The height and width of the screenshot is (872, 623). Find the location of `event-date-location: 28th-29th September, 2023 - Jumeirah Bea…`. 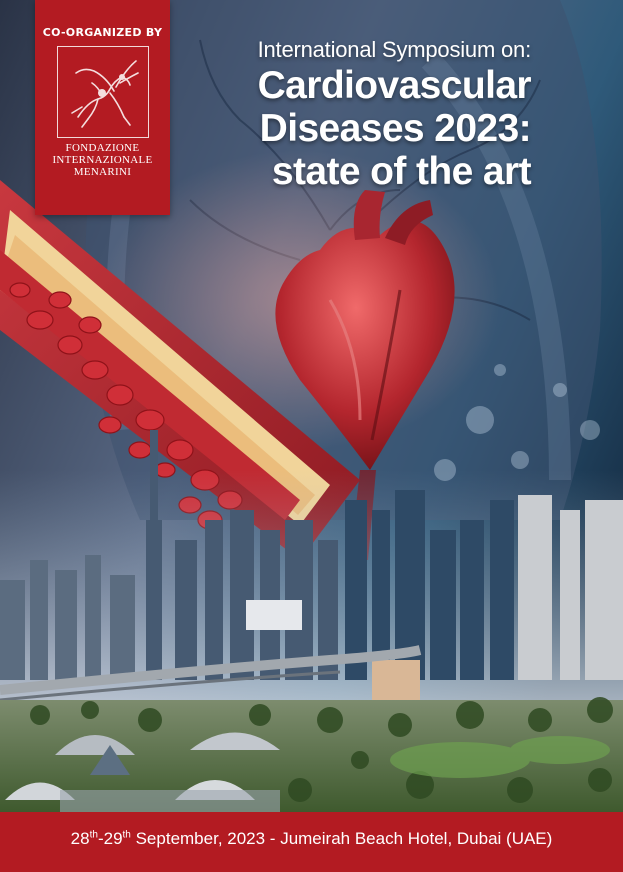

event-date-location: 28th-29th September, 2023 - Jumeirah Bea… is located at coordinates (311, 839).